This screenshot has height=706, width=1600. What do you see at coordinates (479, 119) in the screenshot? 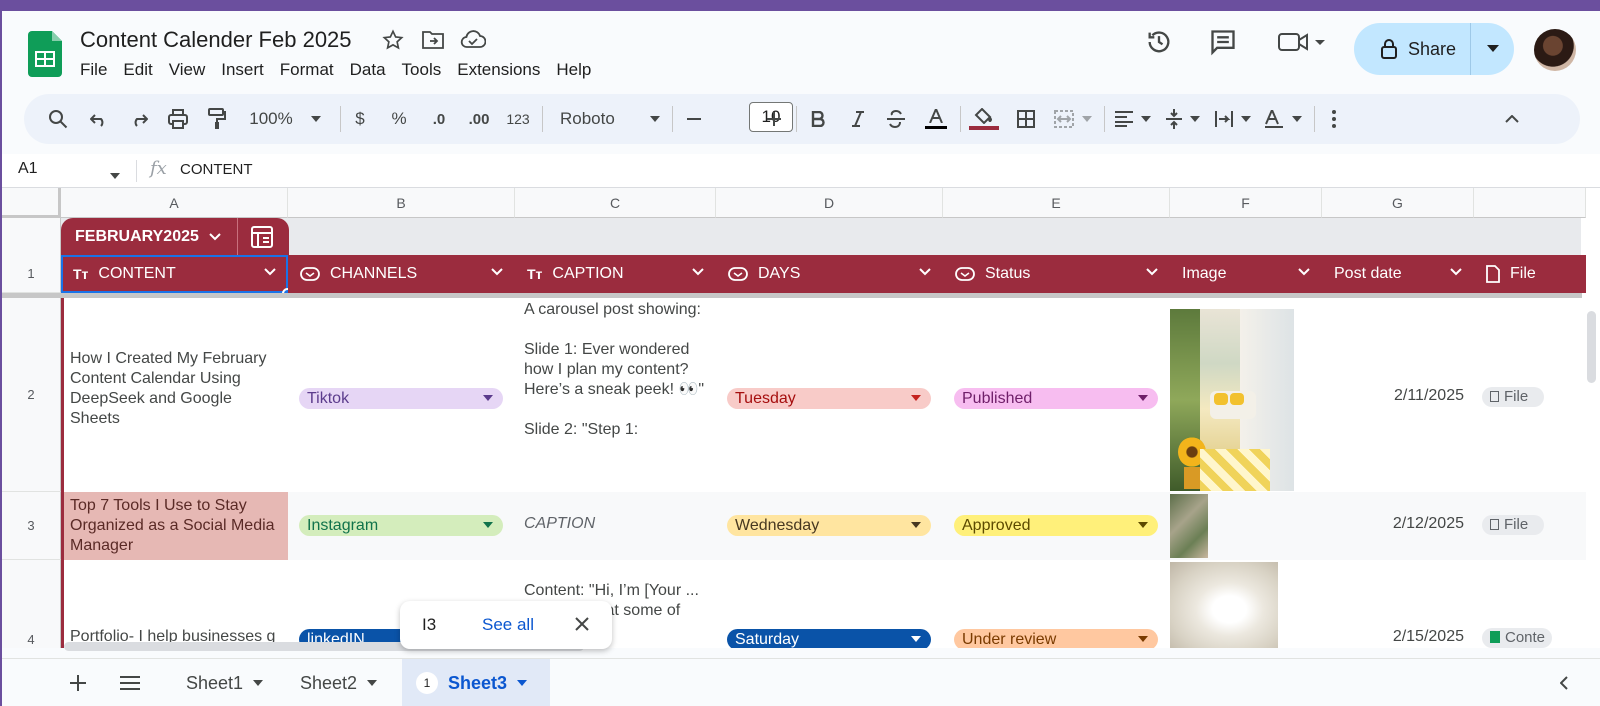
I see `increase-decimal-button: .00` at bounding box center [479, 119].